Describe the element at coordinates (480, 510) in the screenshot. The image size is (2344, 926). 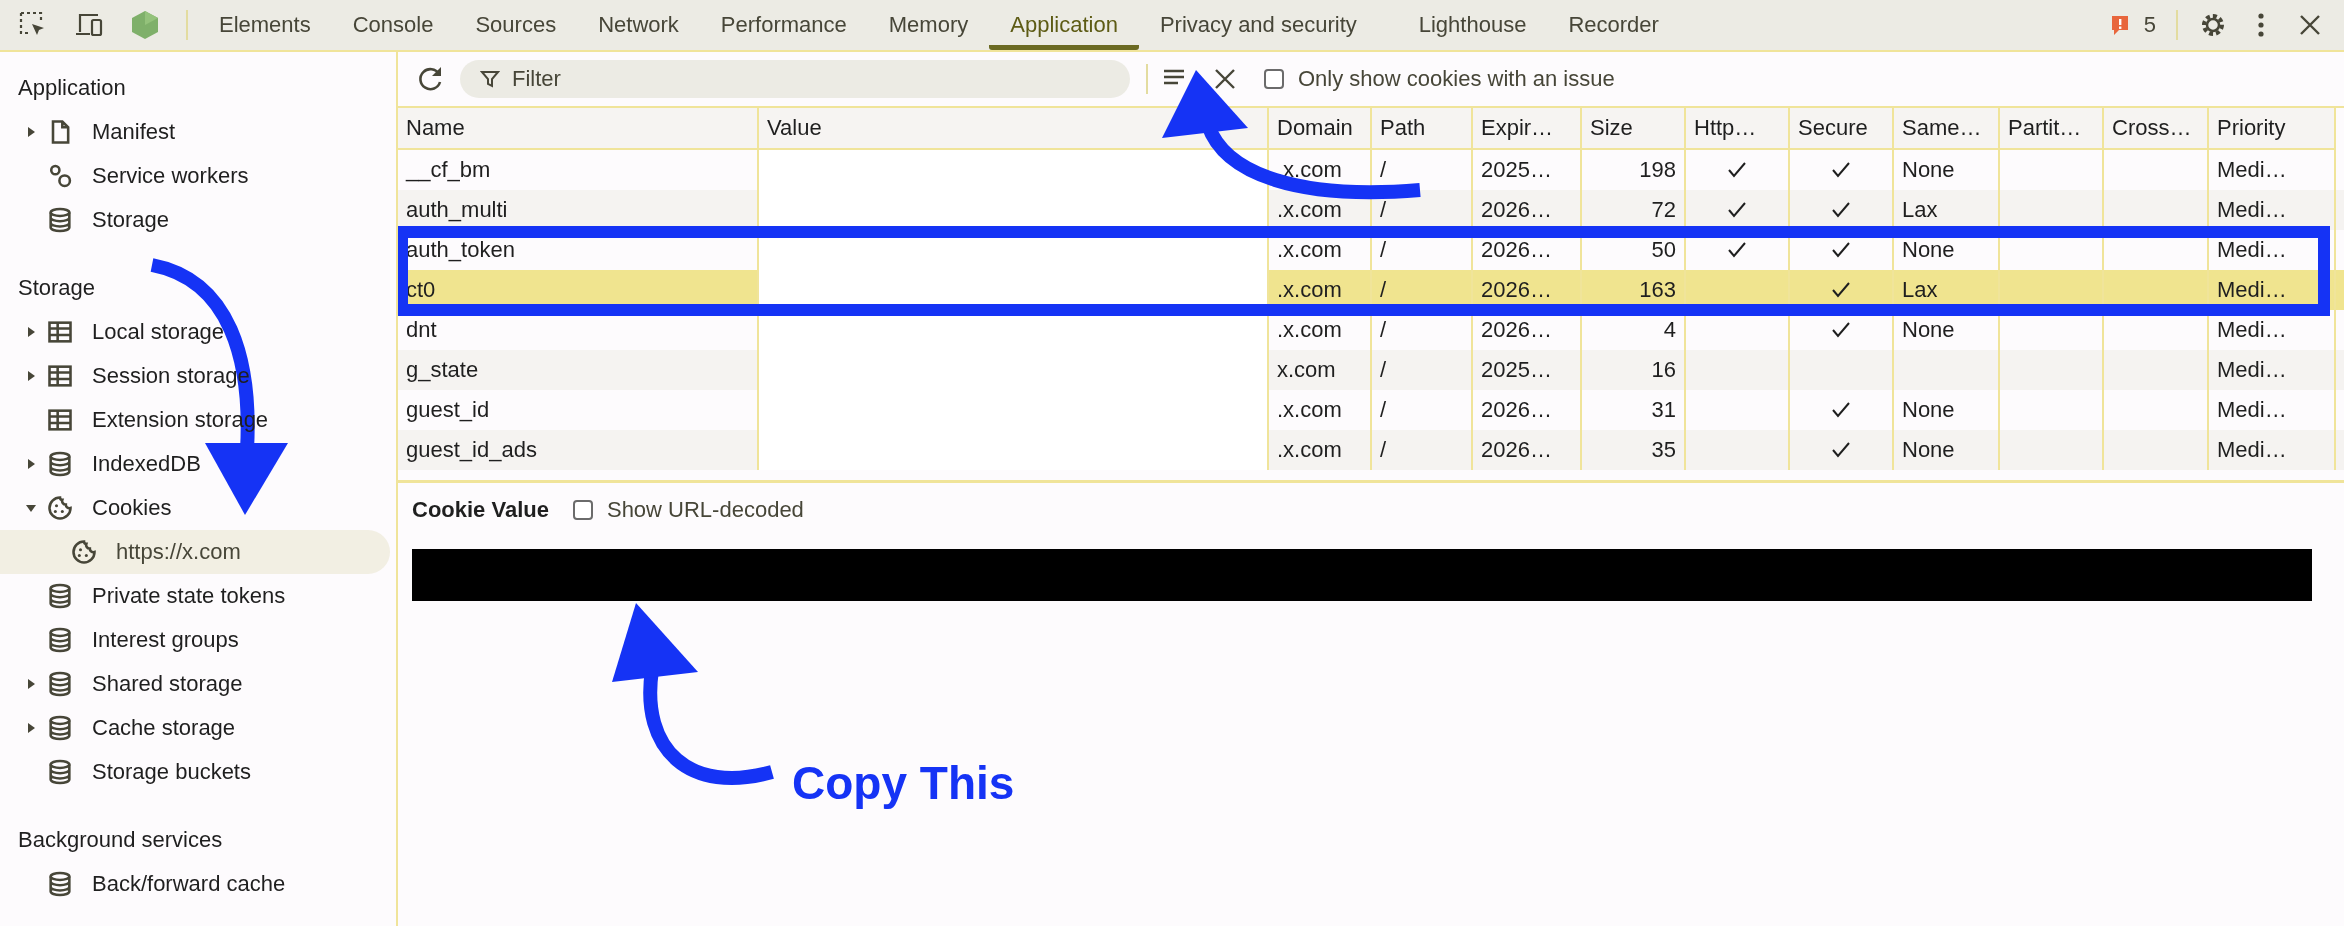
I see `panel-title: Cookie Value` at that location.